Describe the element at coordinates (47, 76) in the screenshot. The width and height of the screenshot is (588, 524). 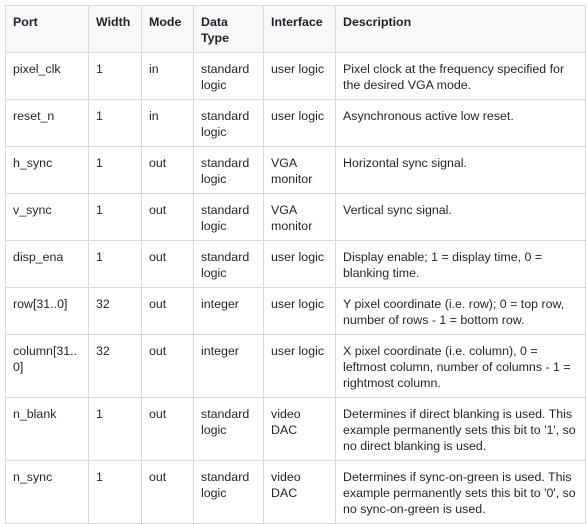
I see `cell-port: pixel_clk` at that location.